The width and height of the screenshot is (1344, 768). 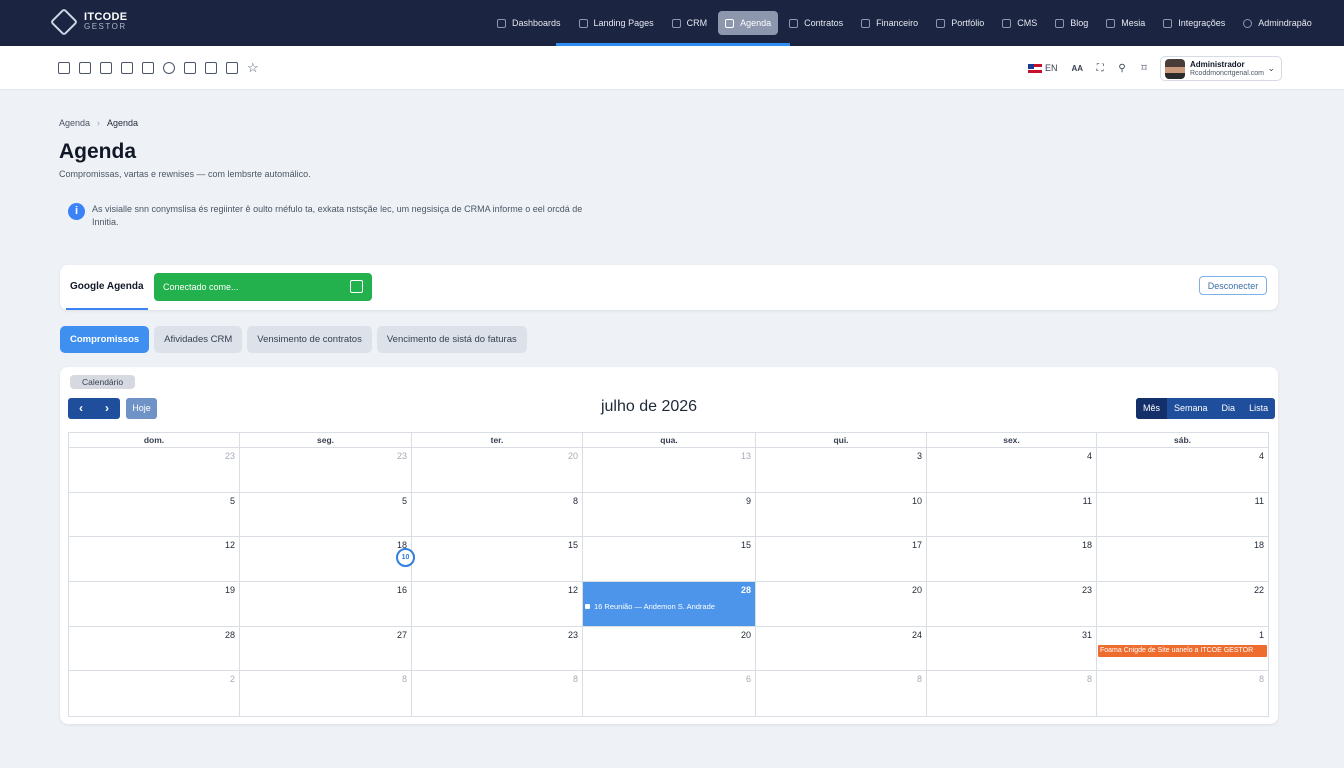 I want to click on globe-icon, so click(x=169, y=68).